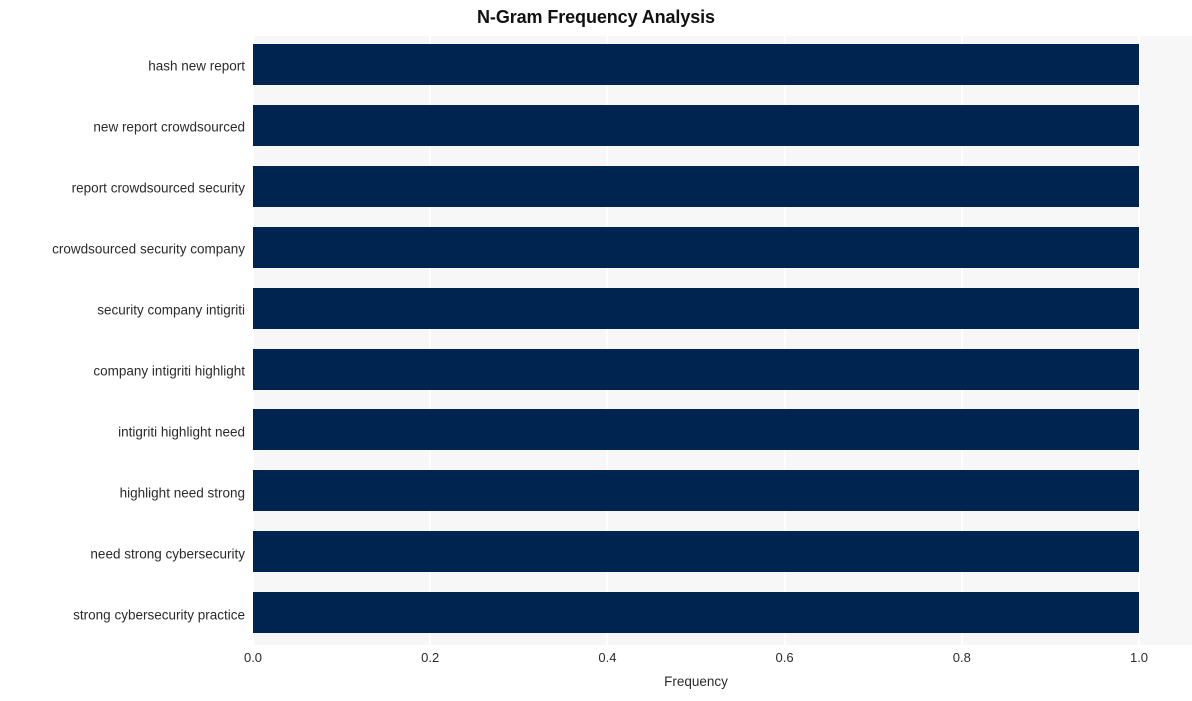 The height and width of the screenshot is (701, 1192). What do you see at coordinates (430, 657) in the screenshot?
I see `x-axis-tick-label: 0.2` at bounding box center [430, 657].